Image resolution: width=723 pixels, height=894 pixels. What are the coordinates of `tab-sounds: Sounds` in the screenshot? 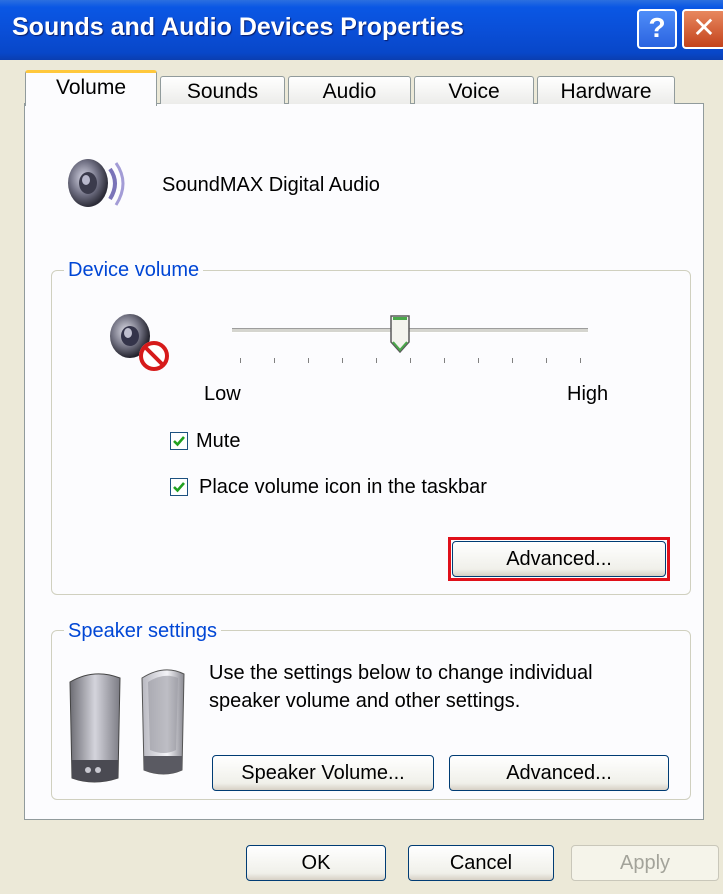 It's located at (222, 90).